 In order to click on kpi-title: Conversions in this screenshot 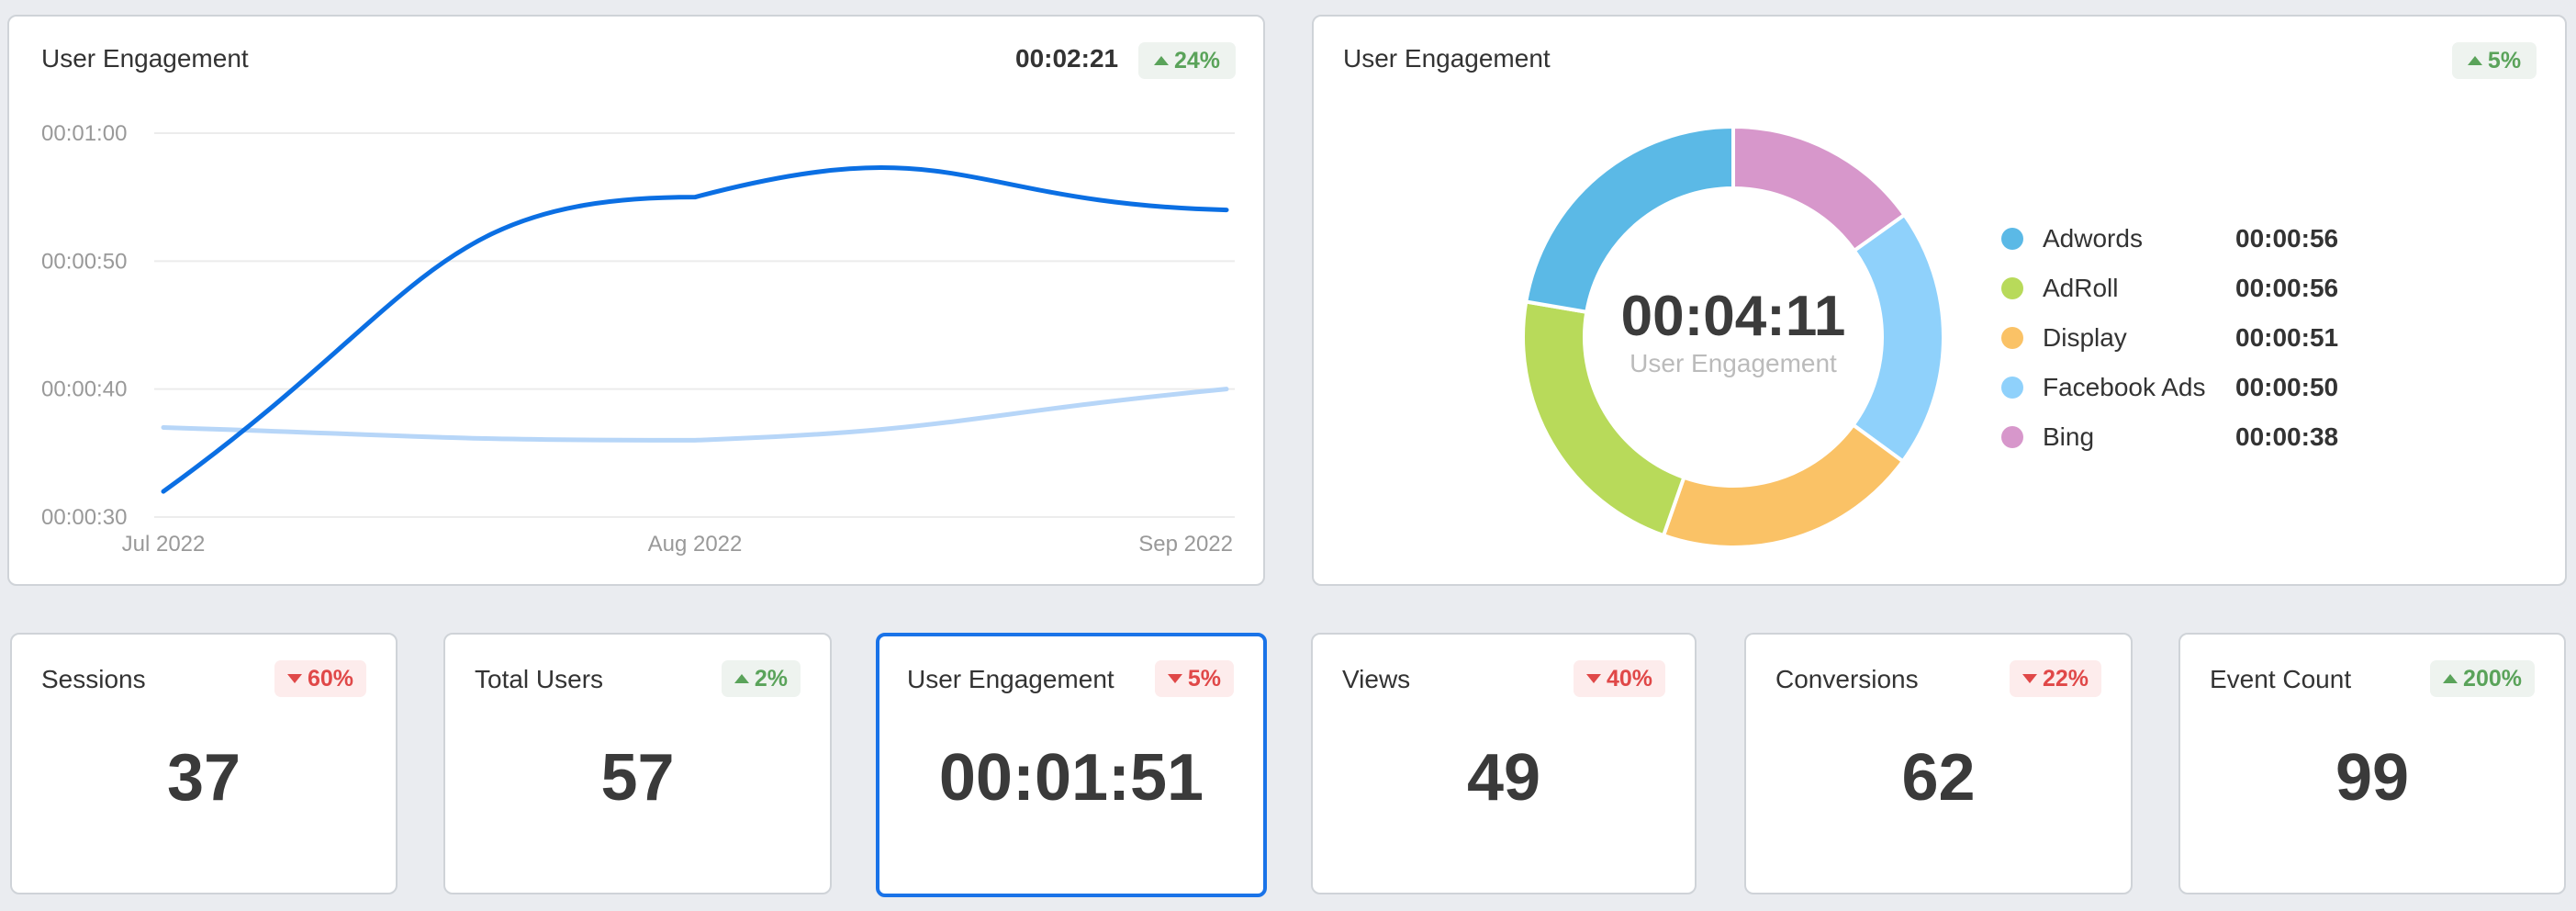, I will do `click(1847, 679)`.